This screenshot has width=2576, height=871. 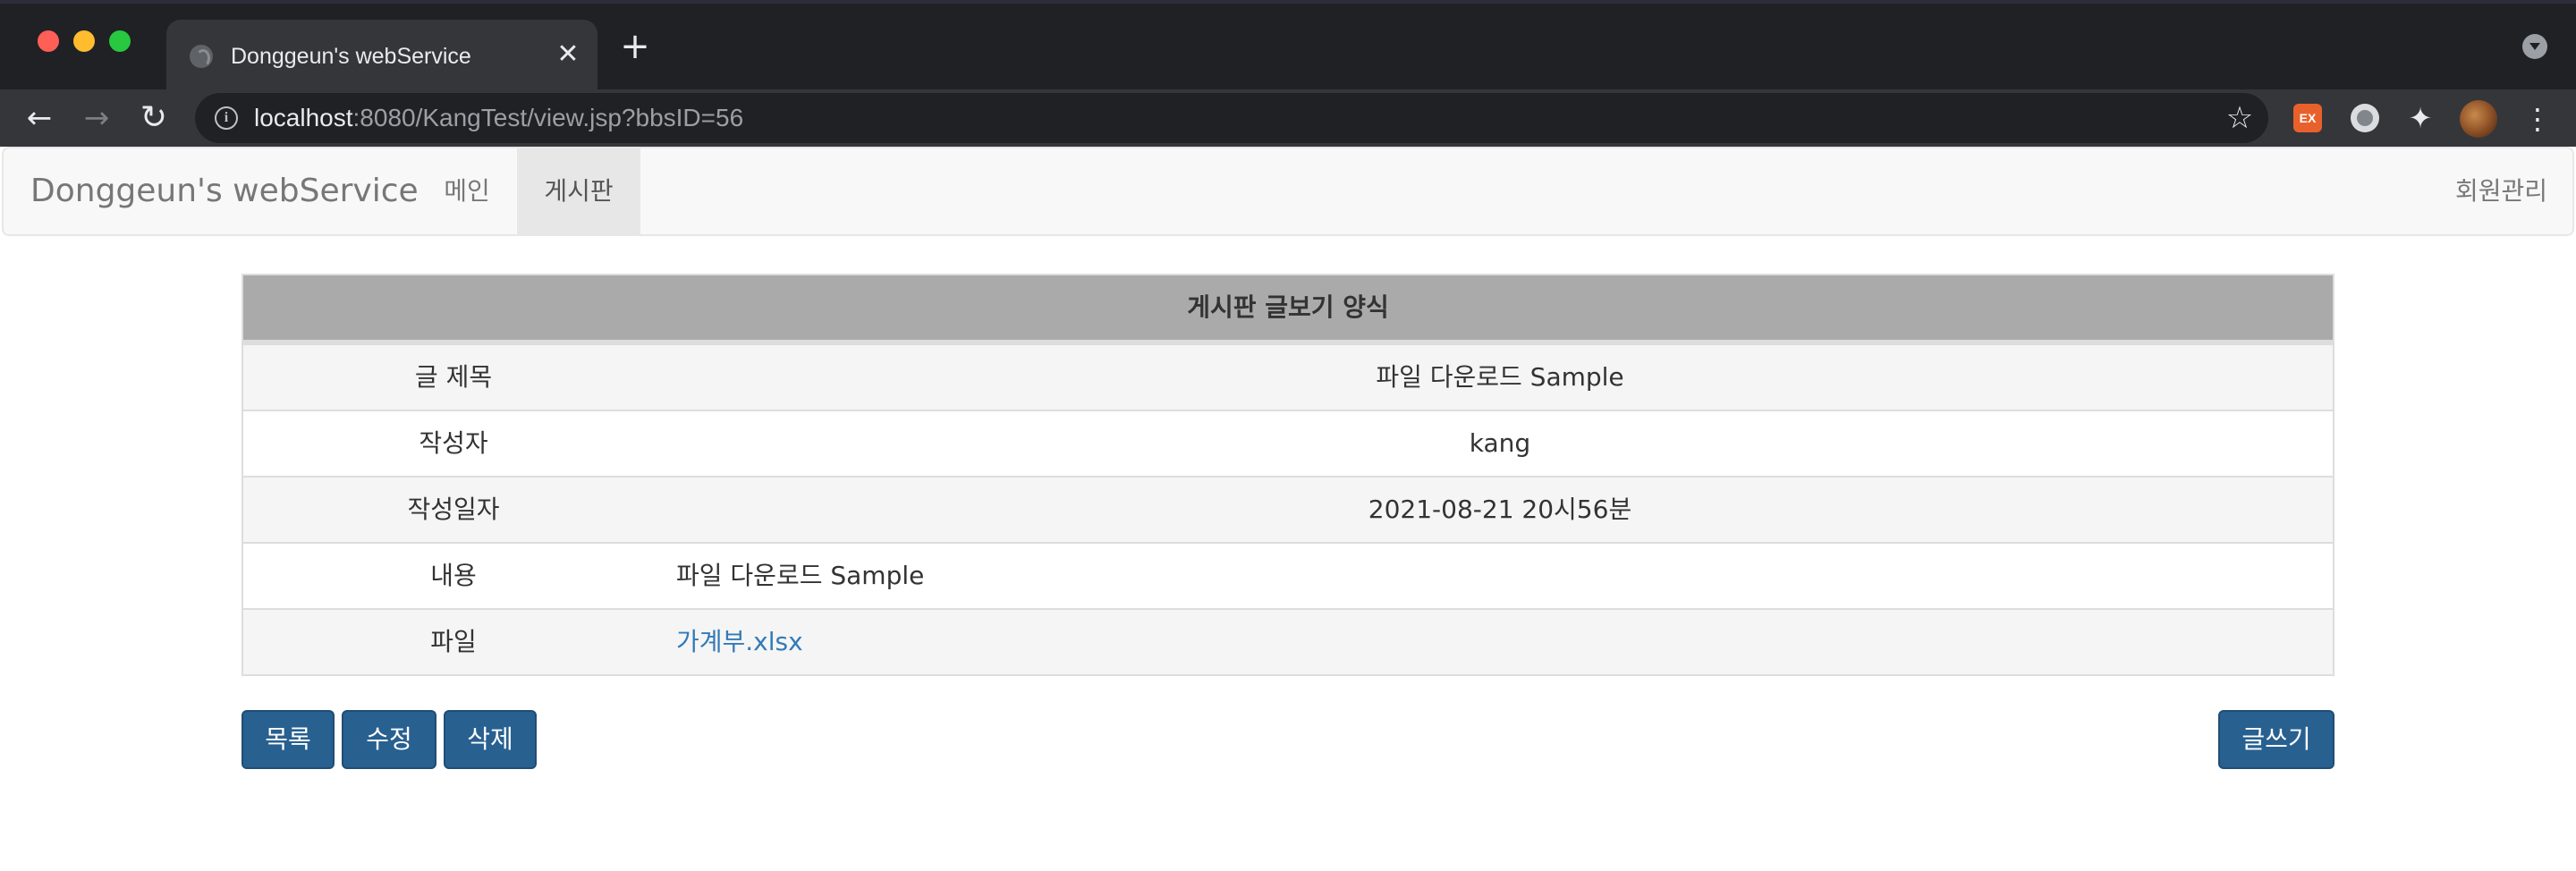 What do you see at coordinates (2537, 119) in the screenshot?
I see `browser-menu-icon: ⋮` at bounding box center [2537, 119].